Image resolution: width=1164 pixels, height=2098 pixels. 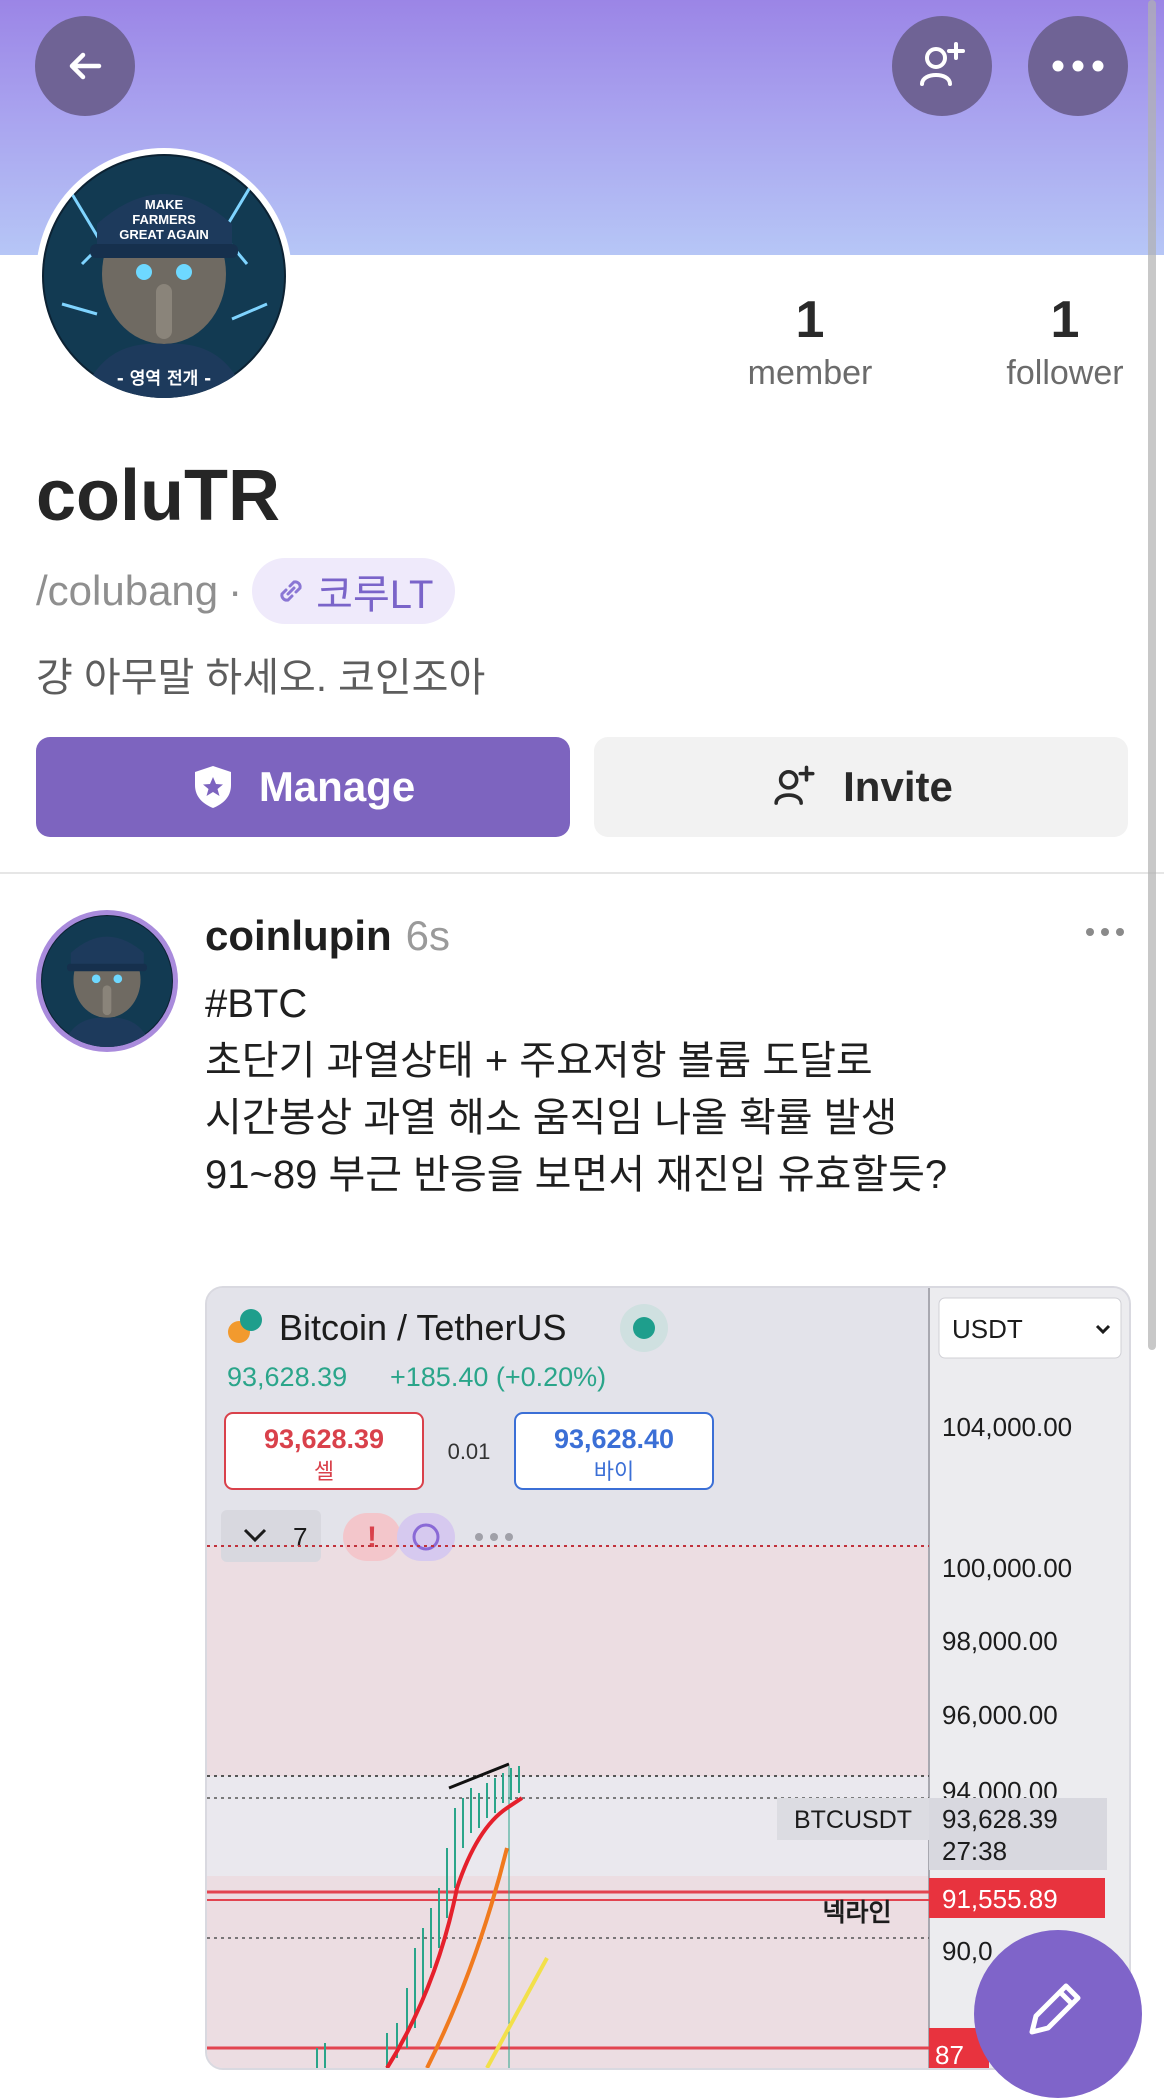 I want to click on svg-text: FARMERS, so click(x=164, y=219).